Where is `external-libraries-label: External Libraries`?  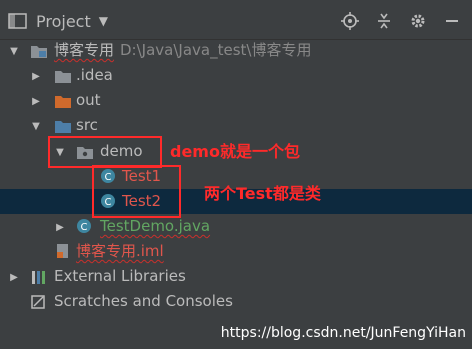 external-libraries-label: External Libraries is located at coordinates (120, 276).